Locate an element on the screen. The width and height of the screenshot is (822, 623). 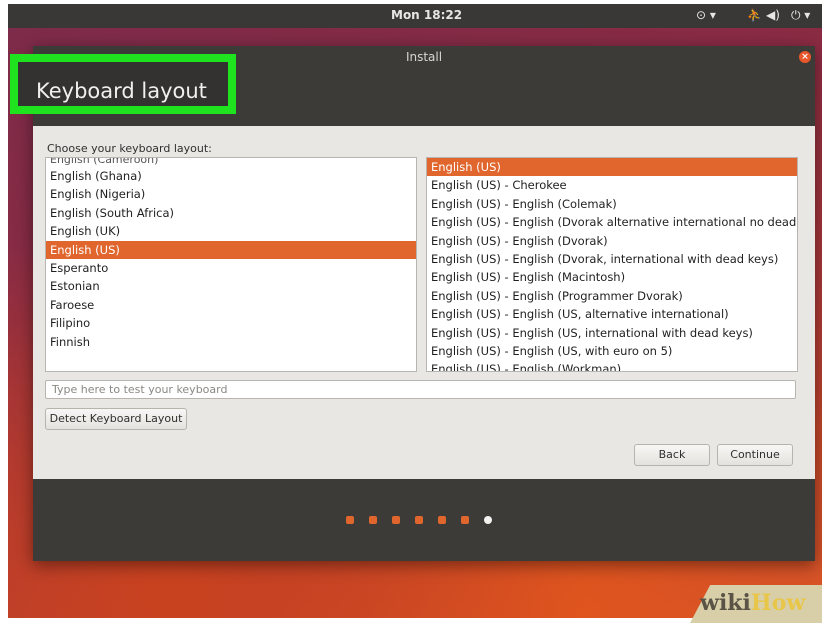
layout-prompt: Choose your keyboard layout: is located at coordinates (129, 148).